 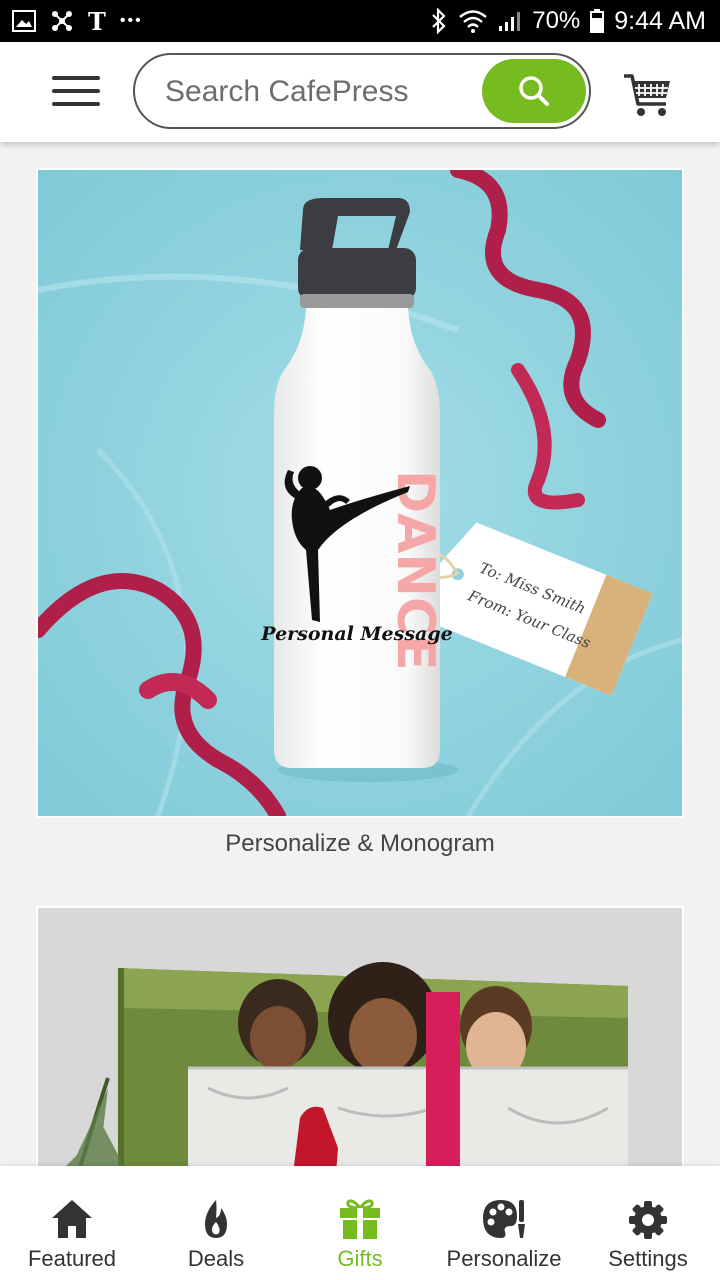 I want to click on nav-item-settings: Settings, so click(x=648, y=1223).